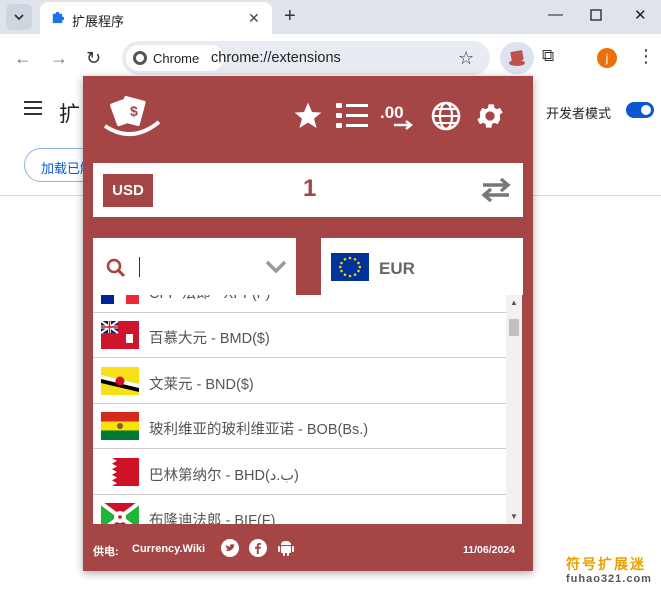 The width and height of the screenshot is (661, 592). I want to click on language-globe-icon, so click(446, 116).